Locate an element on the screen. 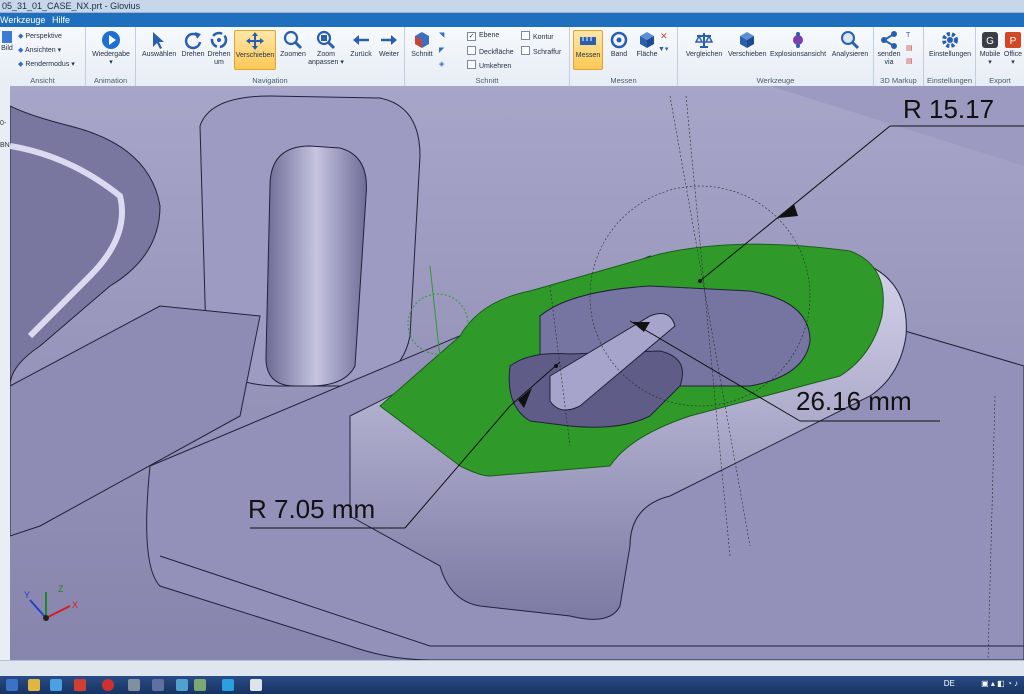 Image resolution: width=1024 pixels, height=694 pixels. einstellungen-button: Einstellungen is located at coordinates (950, 44).